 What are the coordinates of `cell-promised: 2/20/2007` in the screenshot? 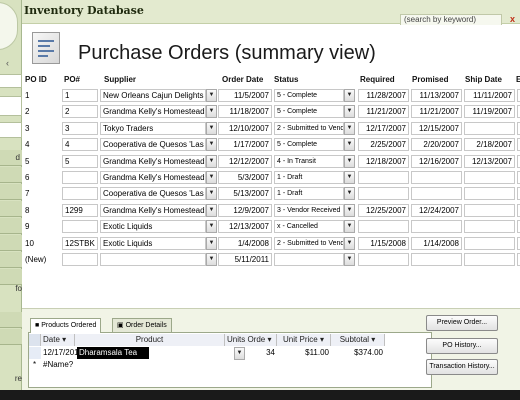 It's located at (436, 145).